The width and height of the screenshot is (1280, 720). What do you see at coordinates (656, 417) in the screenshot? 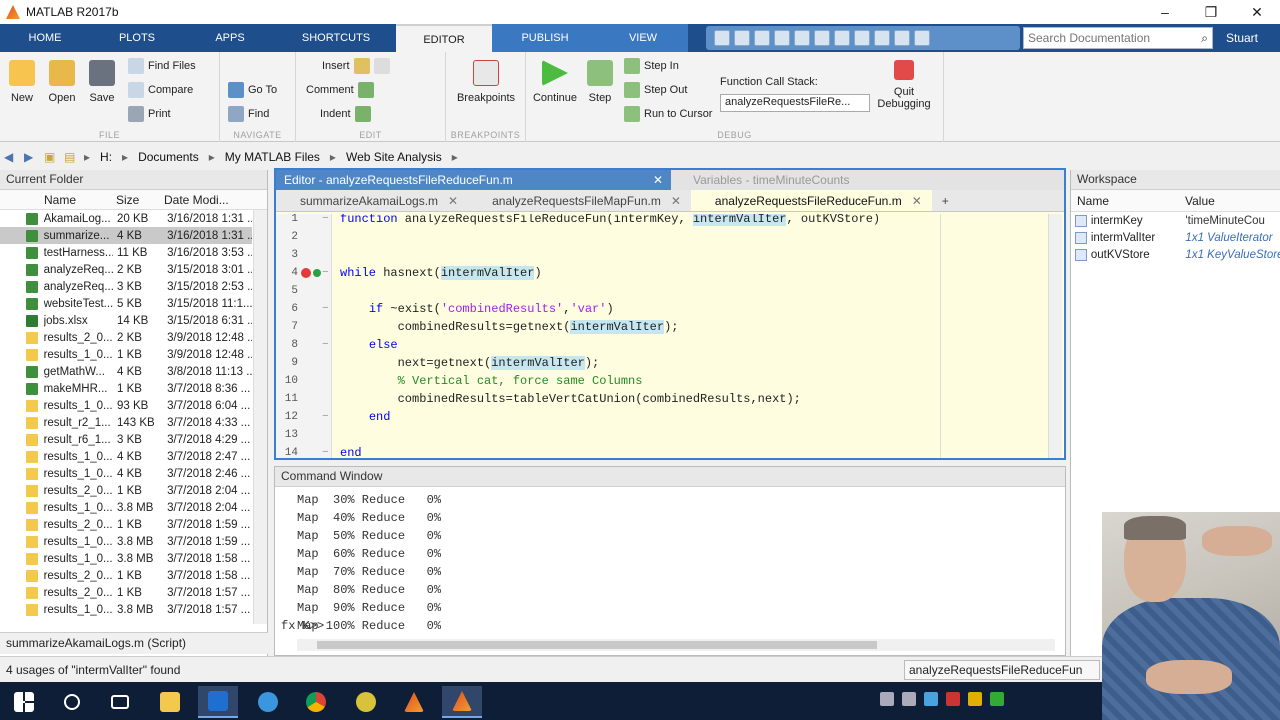
I see `code-line: 12 − end` at bounding box center [656, 417].